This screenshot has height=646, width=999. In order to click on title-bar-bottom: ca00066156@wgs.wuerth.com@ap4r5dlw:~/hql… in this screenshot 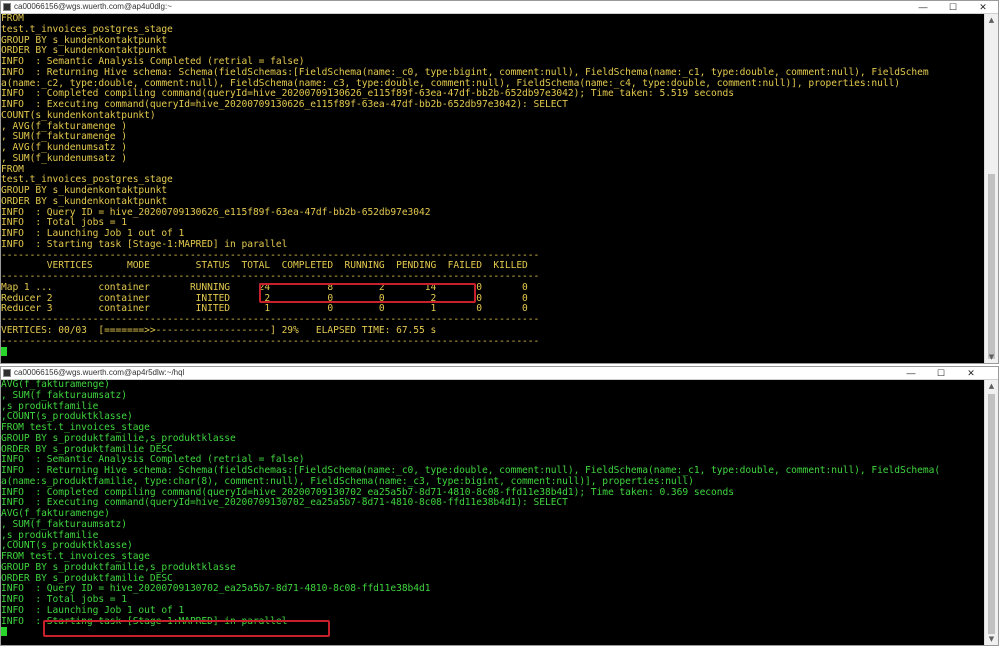, I will do `click(499, 373)`.